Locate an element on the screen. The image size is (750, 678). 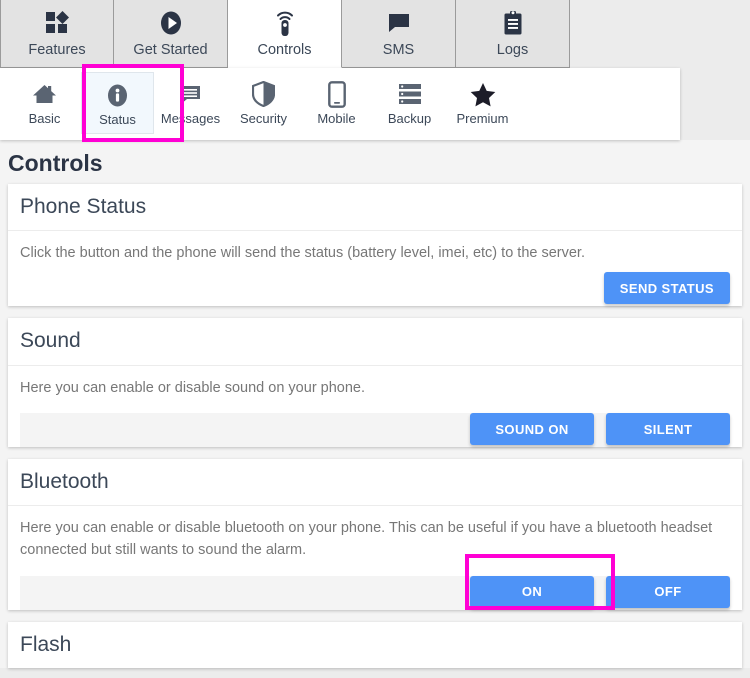
main-tab-label: SMS is located at coordinates (398, 50).